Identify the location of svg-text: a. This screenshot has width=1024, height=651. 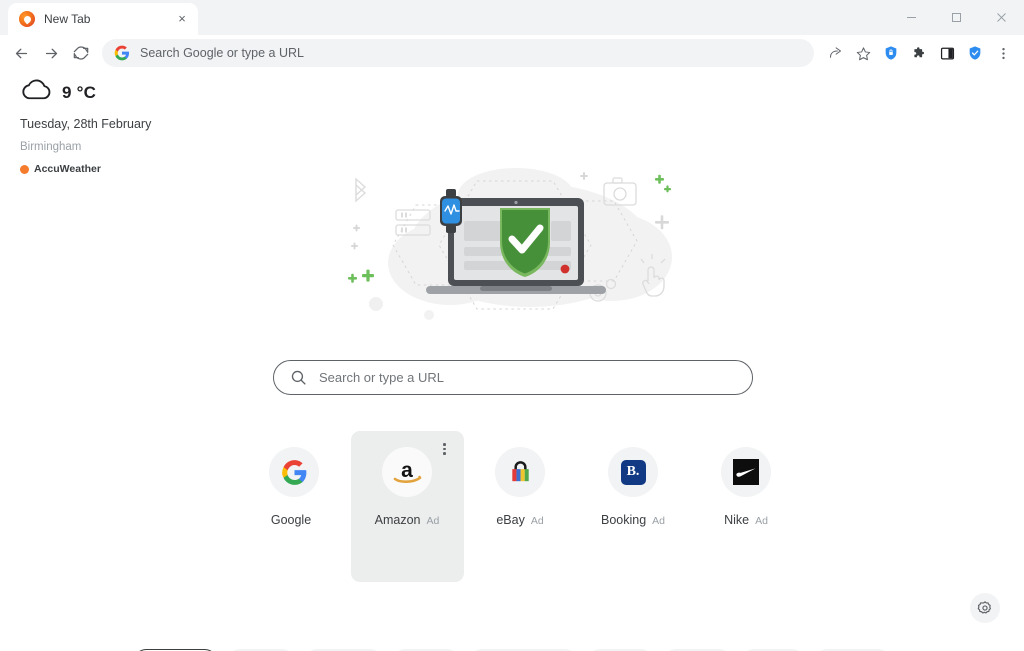
(407, 470).